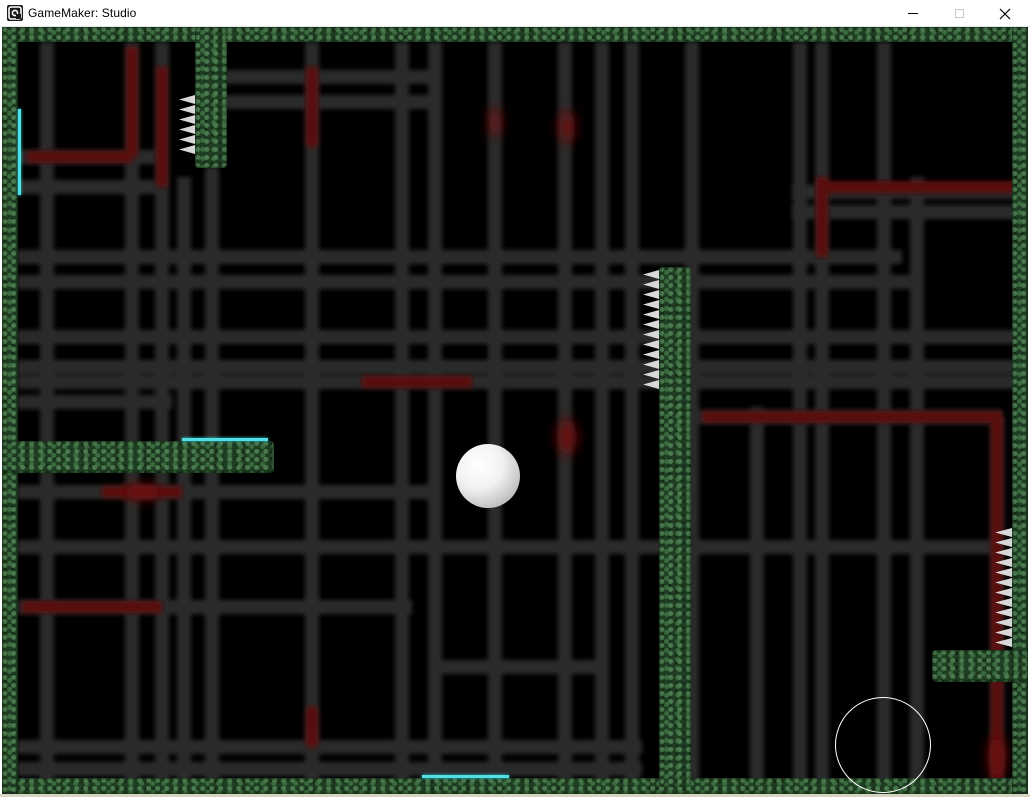 The width and height of the screenshot is (1030, 797). Describe the element at coordinates (980, 666) in the screenshot. I see `ledge-right` at that location.